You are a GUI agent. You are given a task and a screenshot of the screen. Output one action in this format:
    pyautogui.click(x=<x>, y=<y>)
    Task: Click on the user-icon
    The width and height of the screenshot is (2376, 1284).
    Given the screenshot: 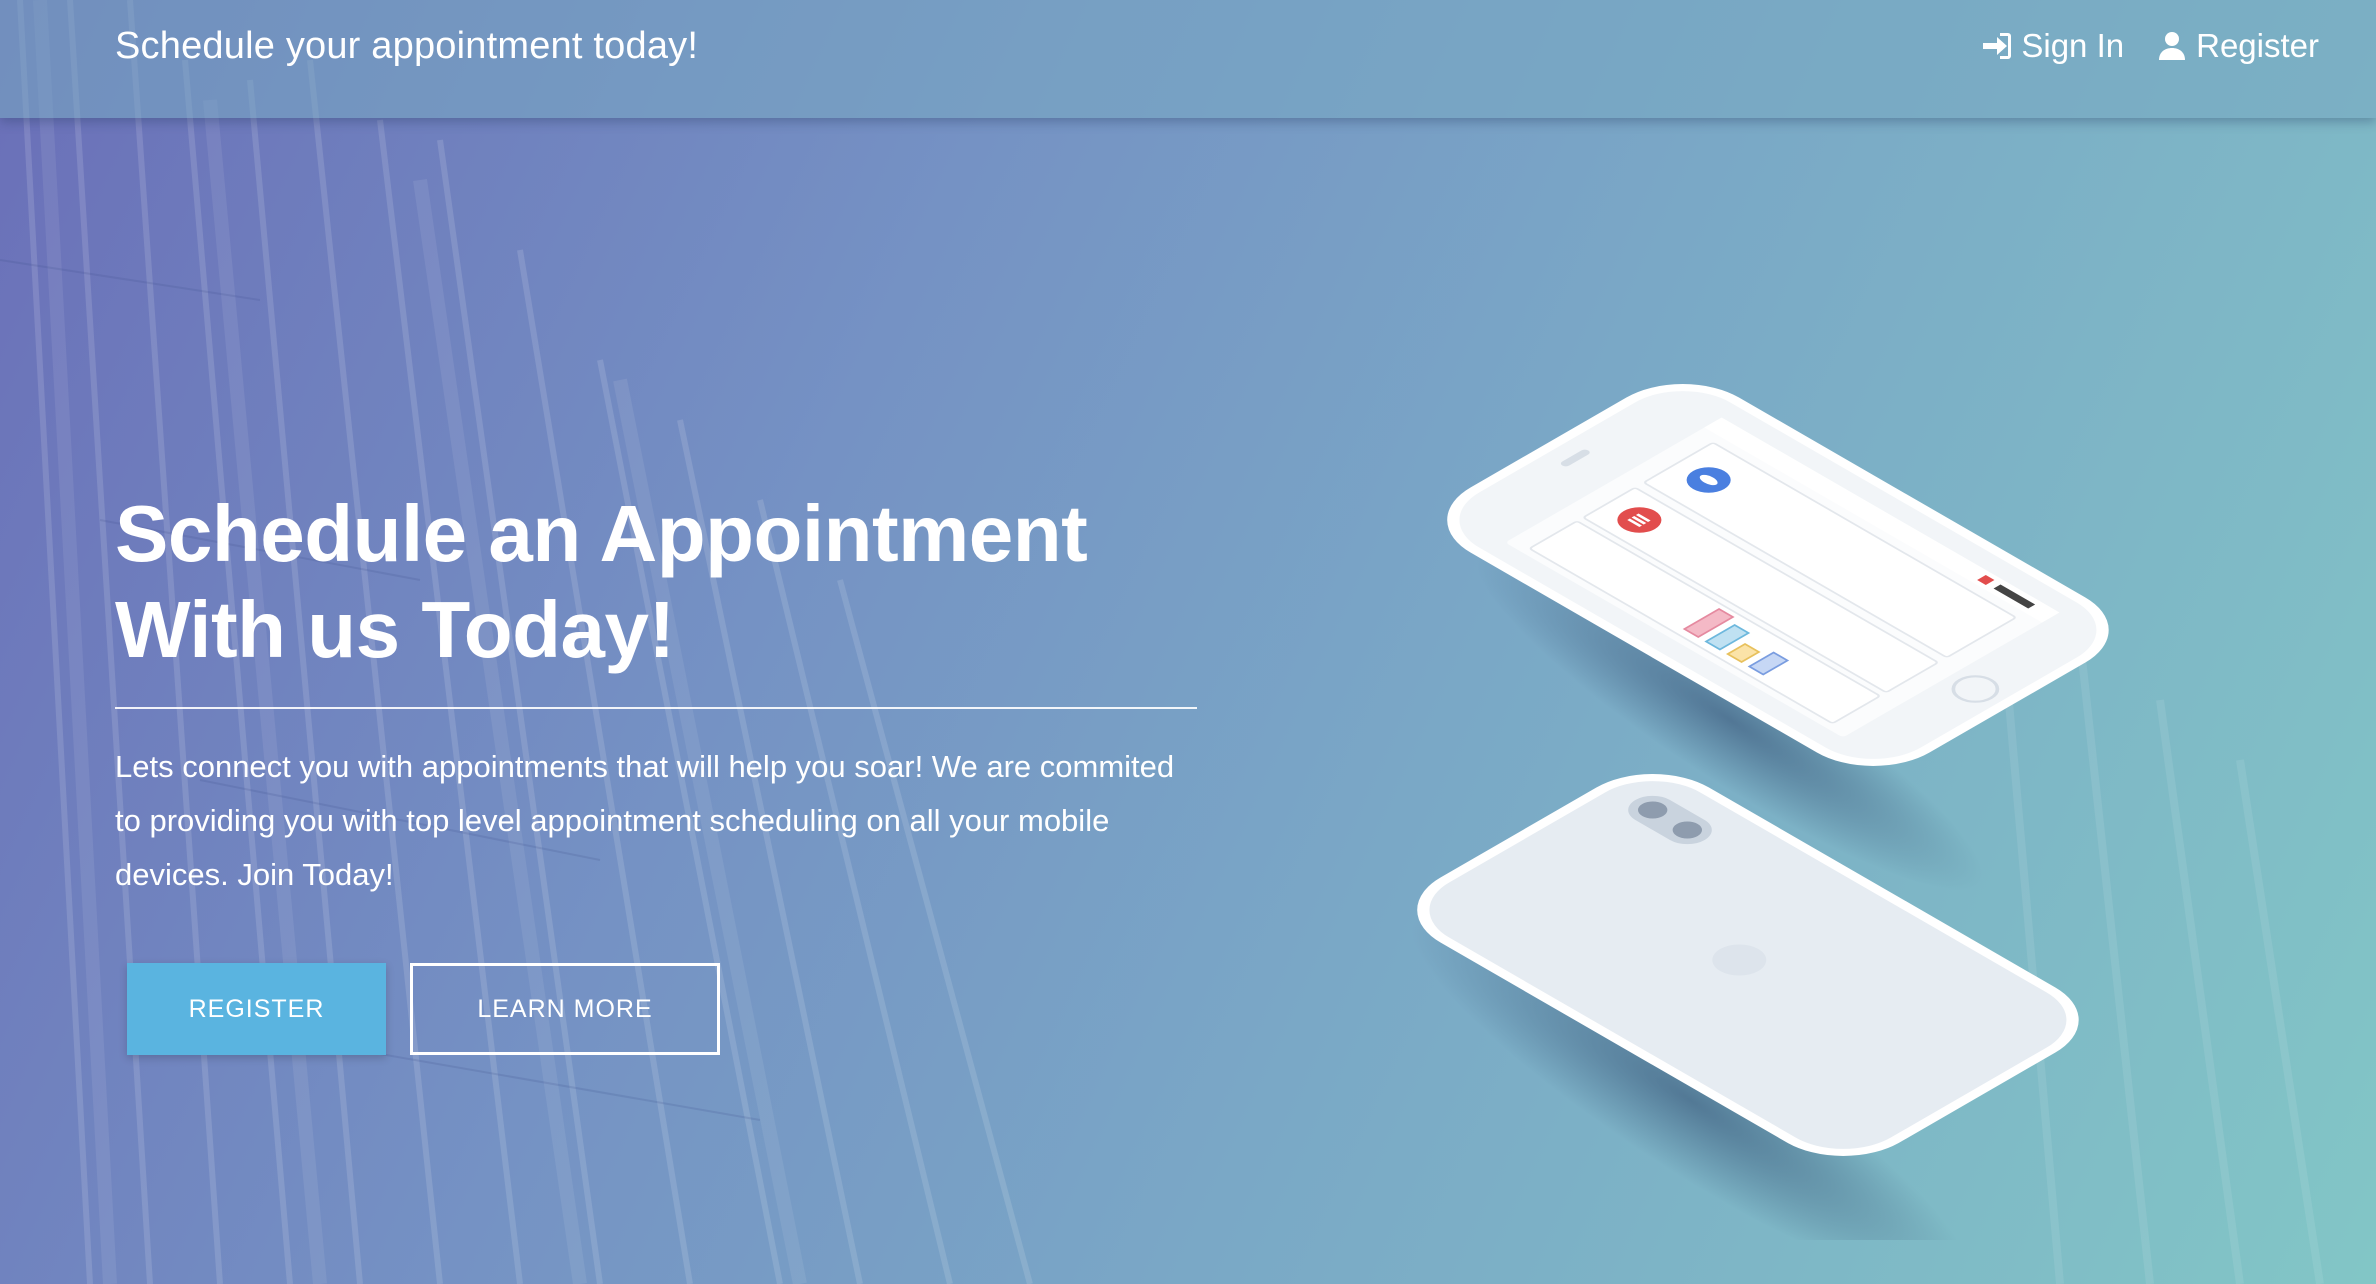 What is the action you would take?
    pyautogui.click(x=2172, y=46)
    